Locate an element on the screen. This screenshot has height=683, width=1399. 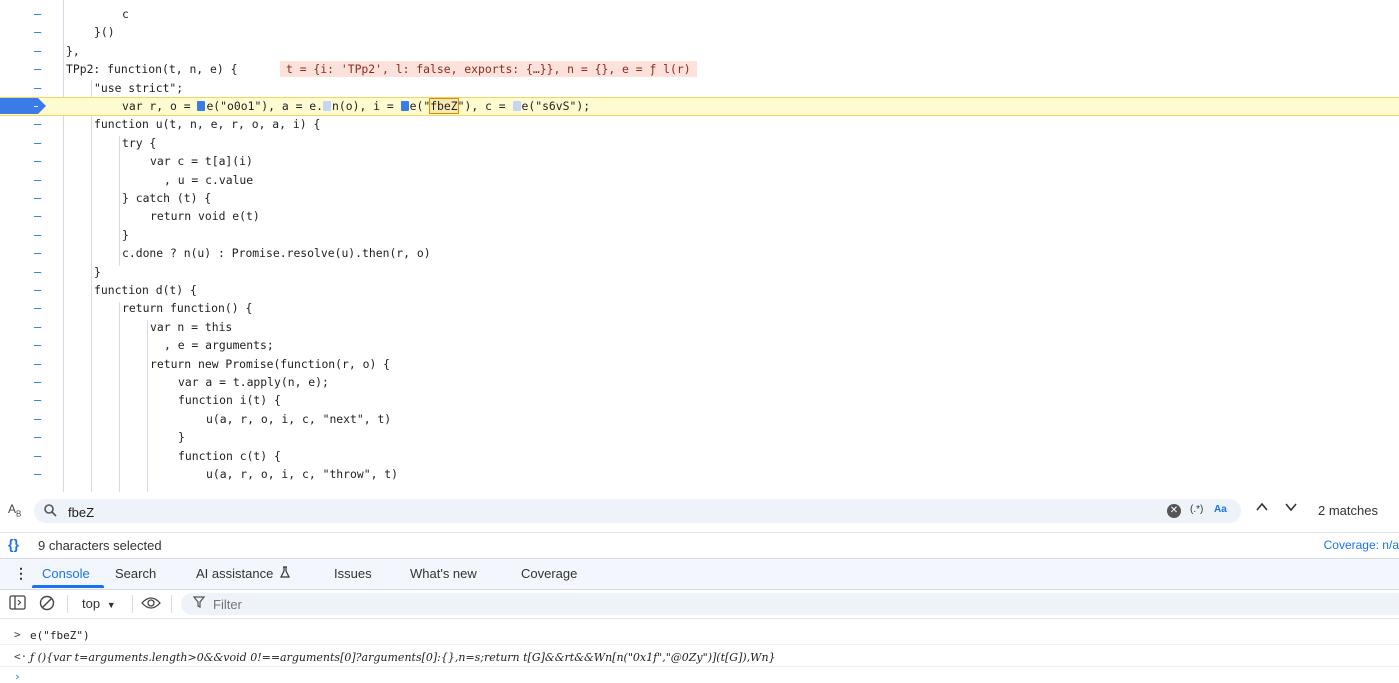
code-text: return new Promise(function(r, o) { is located at coordinates (270, 363).